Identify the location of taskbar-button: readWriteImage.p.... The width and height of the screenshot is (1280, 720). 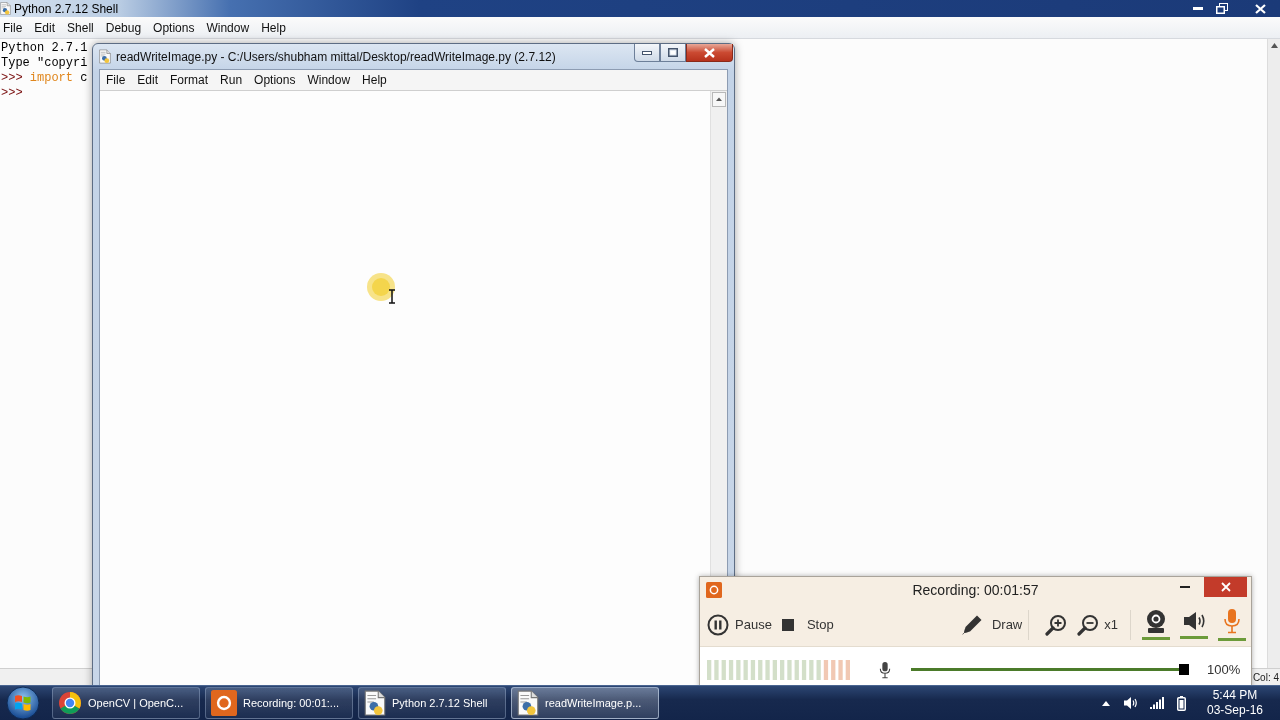
(585, 703).